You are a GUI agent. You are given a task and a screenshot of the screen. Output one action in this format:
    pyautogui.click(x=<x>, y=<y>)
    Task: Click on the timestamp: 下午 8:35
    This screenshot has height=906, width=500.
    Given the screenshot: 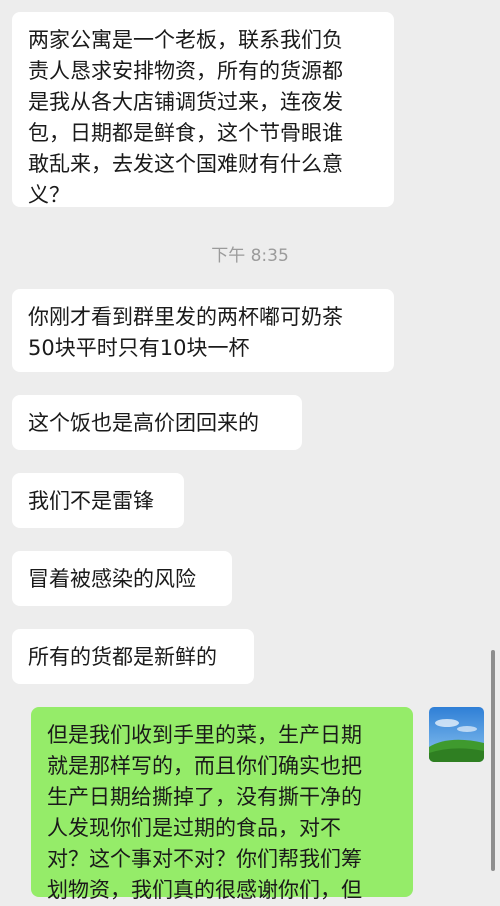 What is the action you would take?
    pyautogui.click(x=250, y=256)
    